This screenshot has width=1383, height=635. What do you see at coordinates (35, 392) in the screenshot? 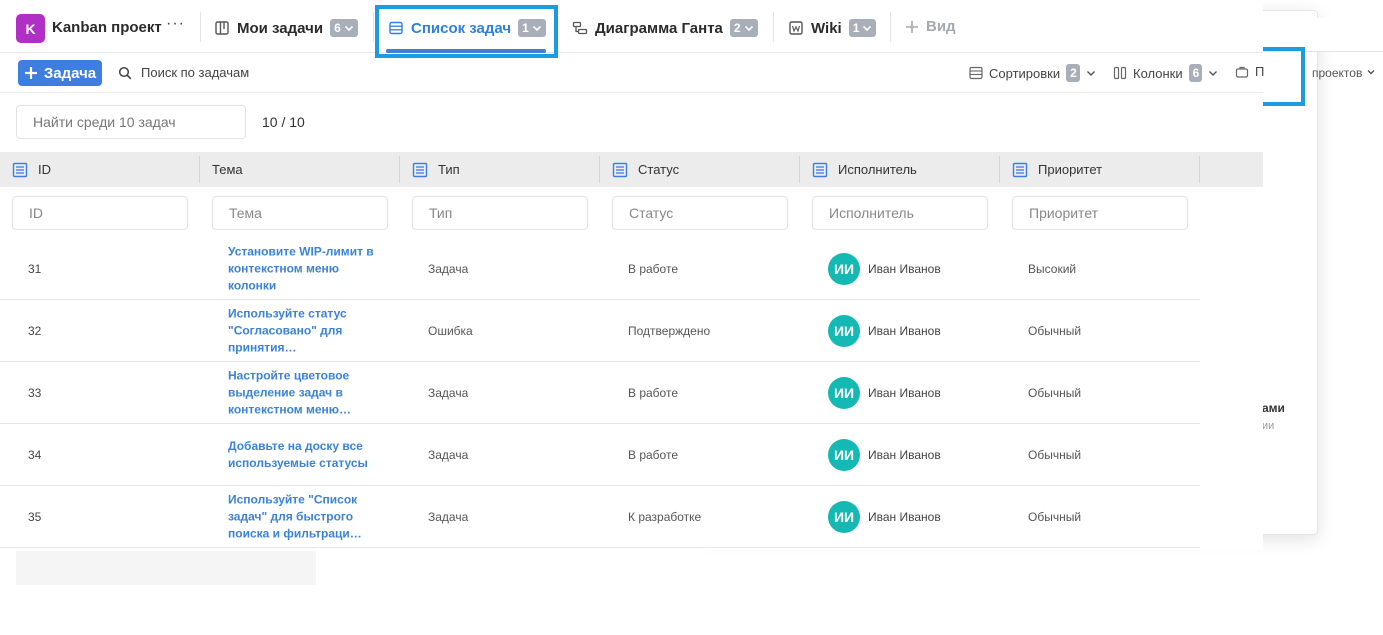
I see `task-id: 33` at bounding box center [35, 392].